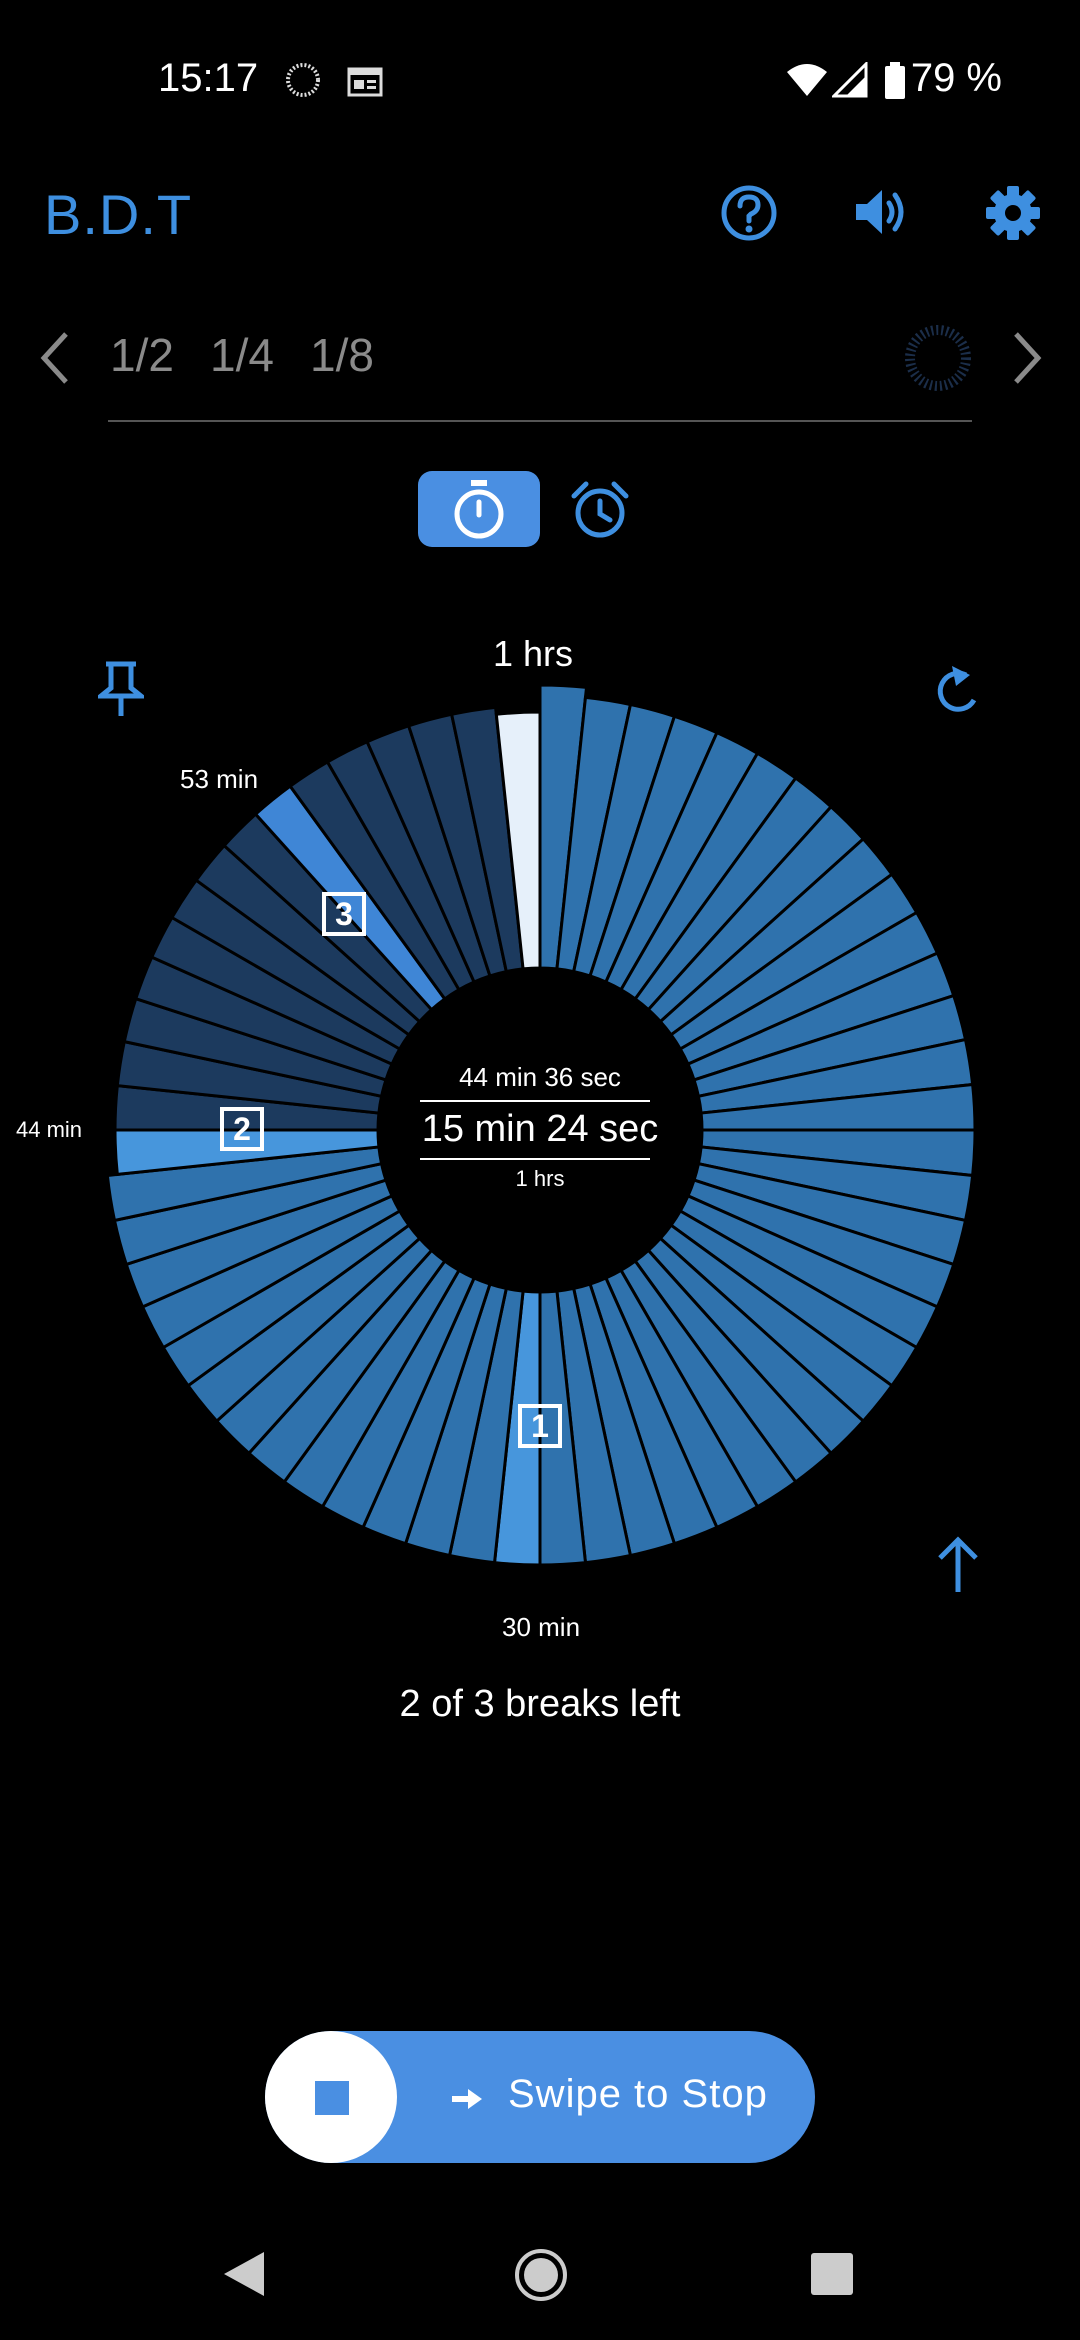 The width and height of the screenshot is (1080, 2340). I want to click on total-duration: 1 hrs, so click(540, 1178).